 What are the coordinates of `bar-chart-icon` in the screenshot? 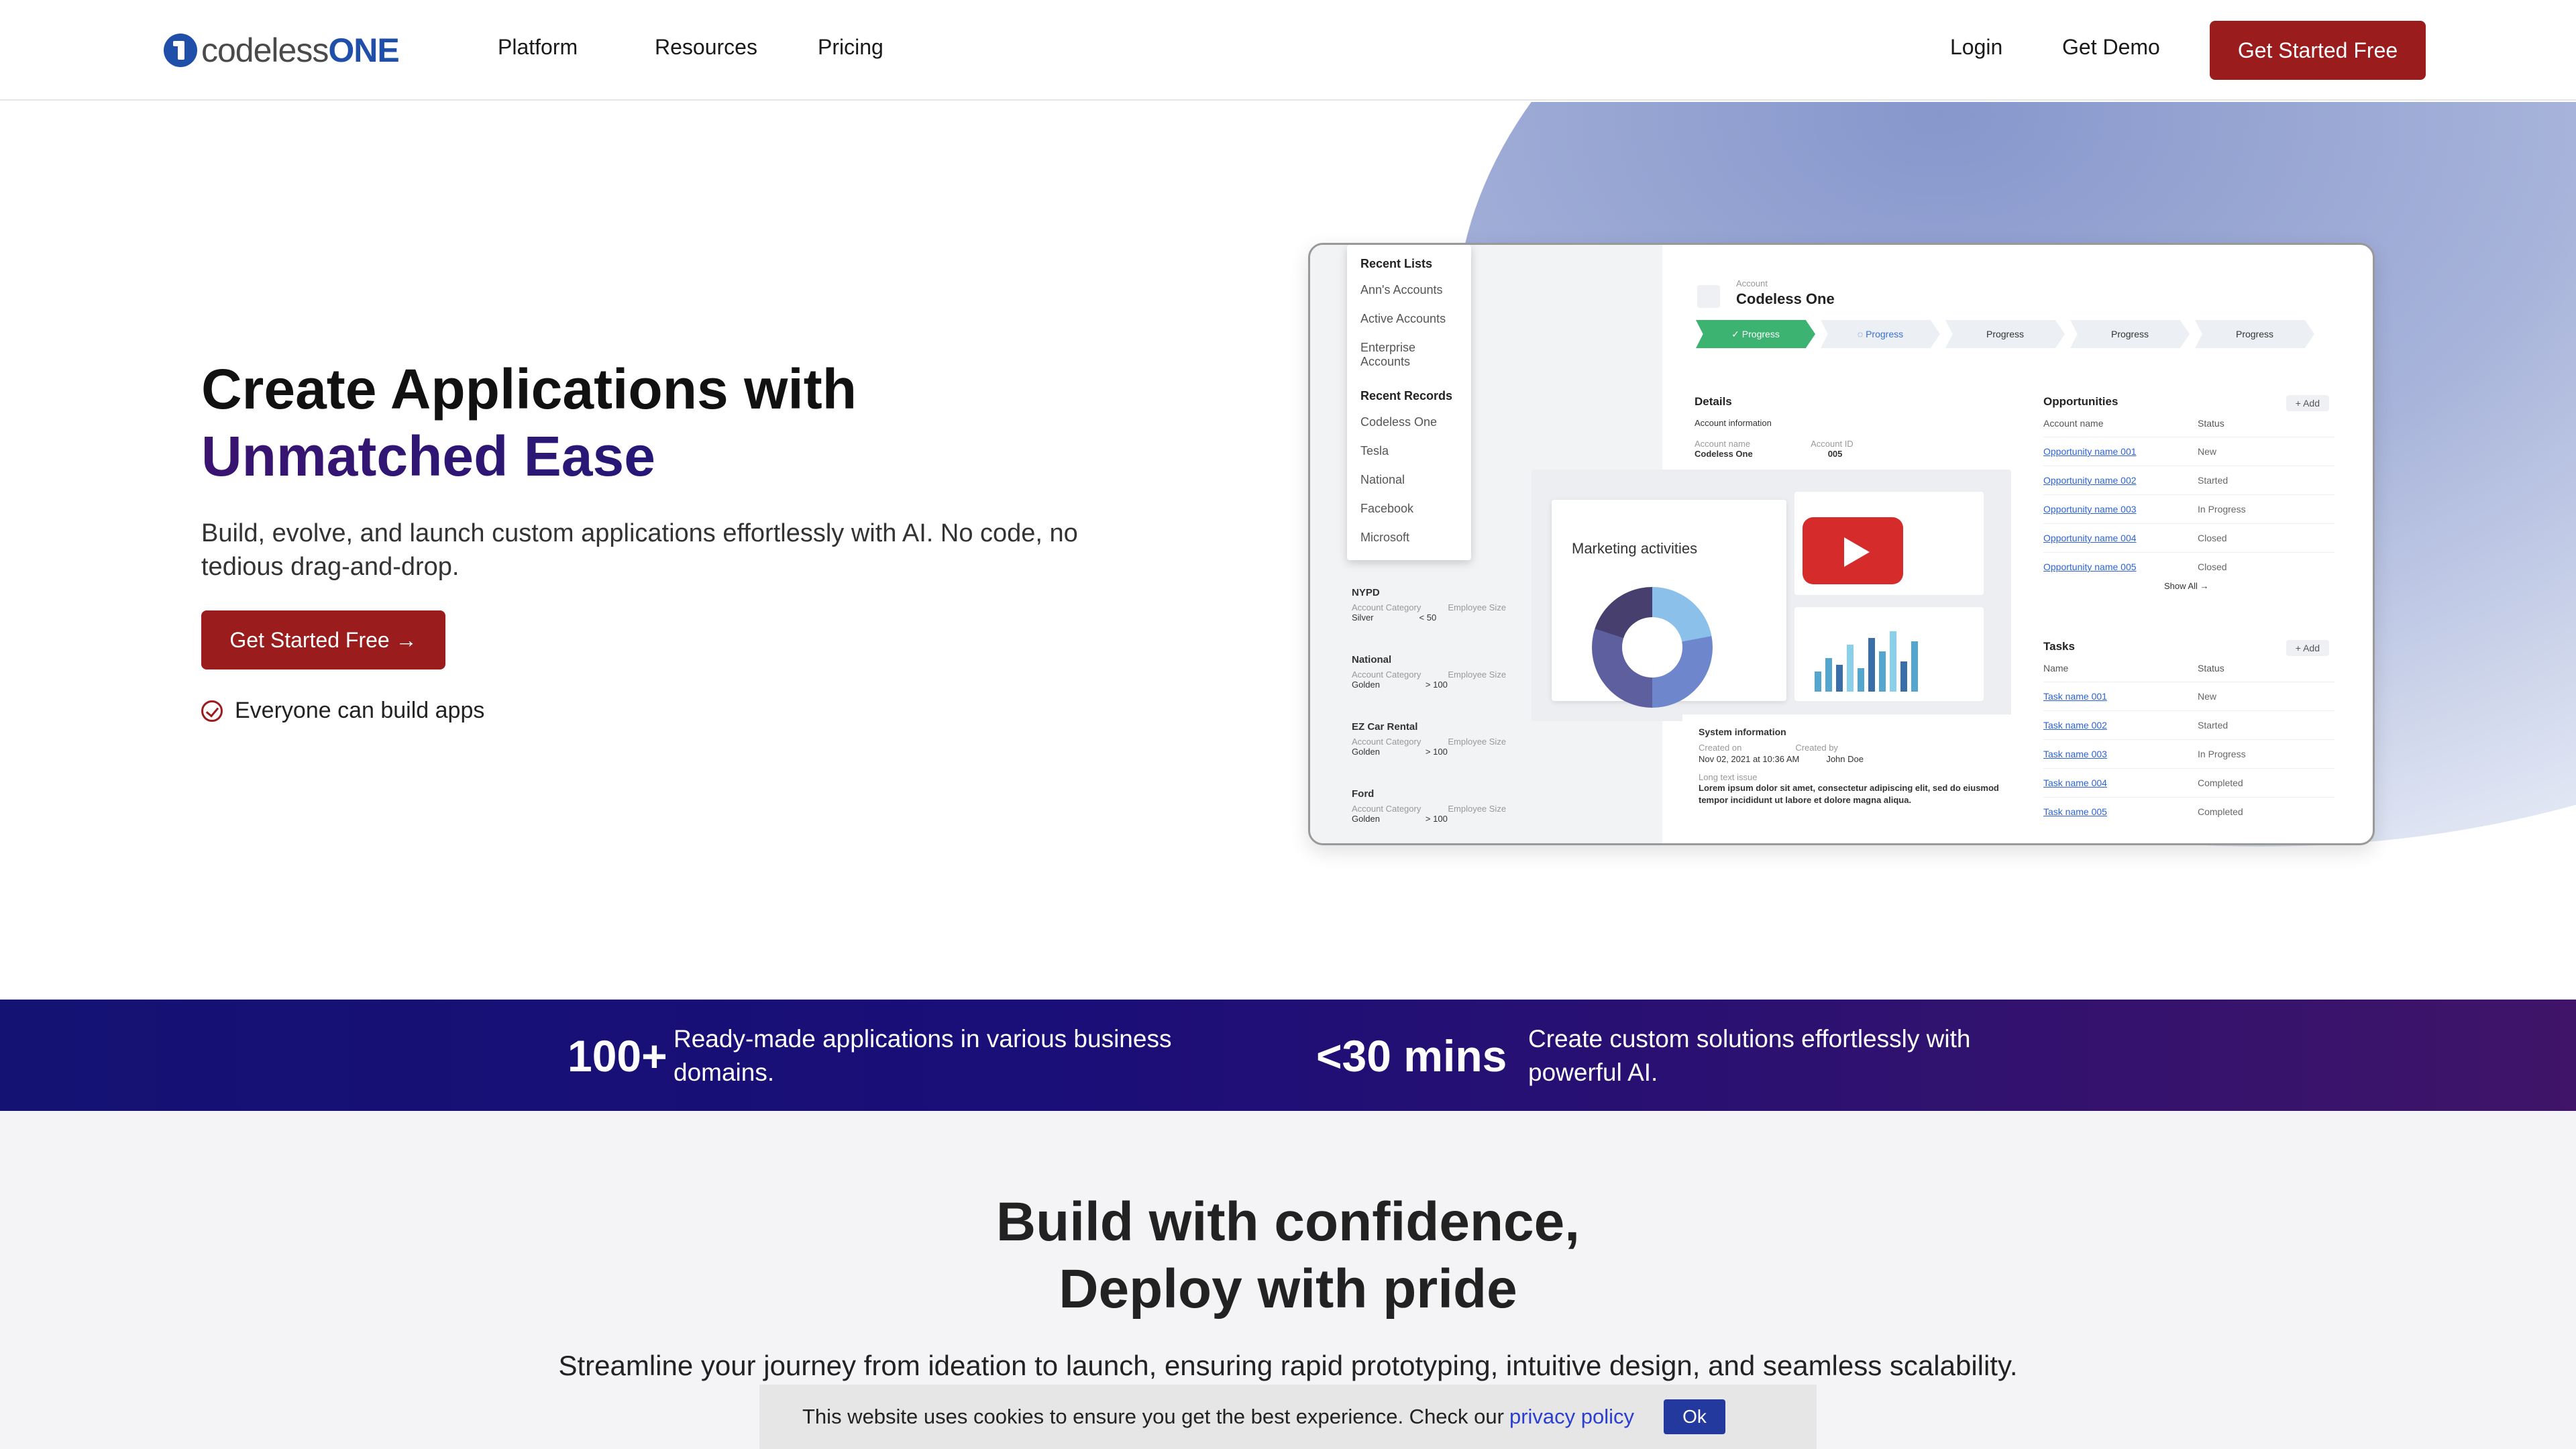 It's located at (1889, 654).